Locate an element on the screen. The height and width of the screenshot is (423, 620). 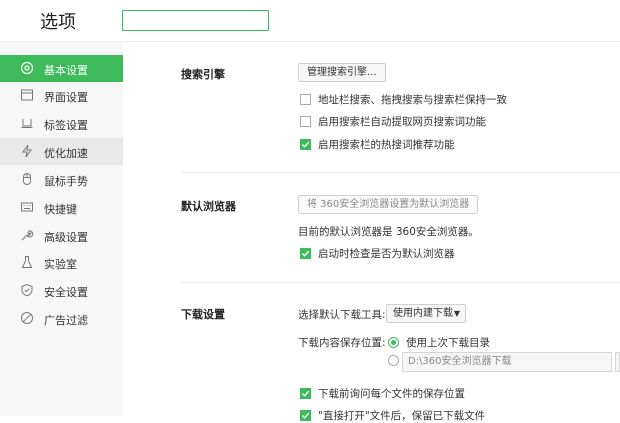
sidebar-item-label: 基本设置 is located at coordinates (66, 70).